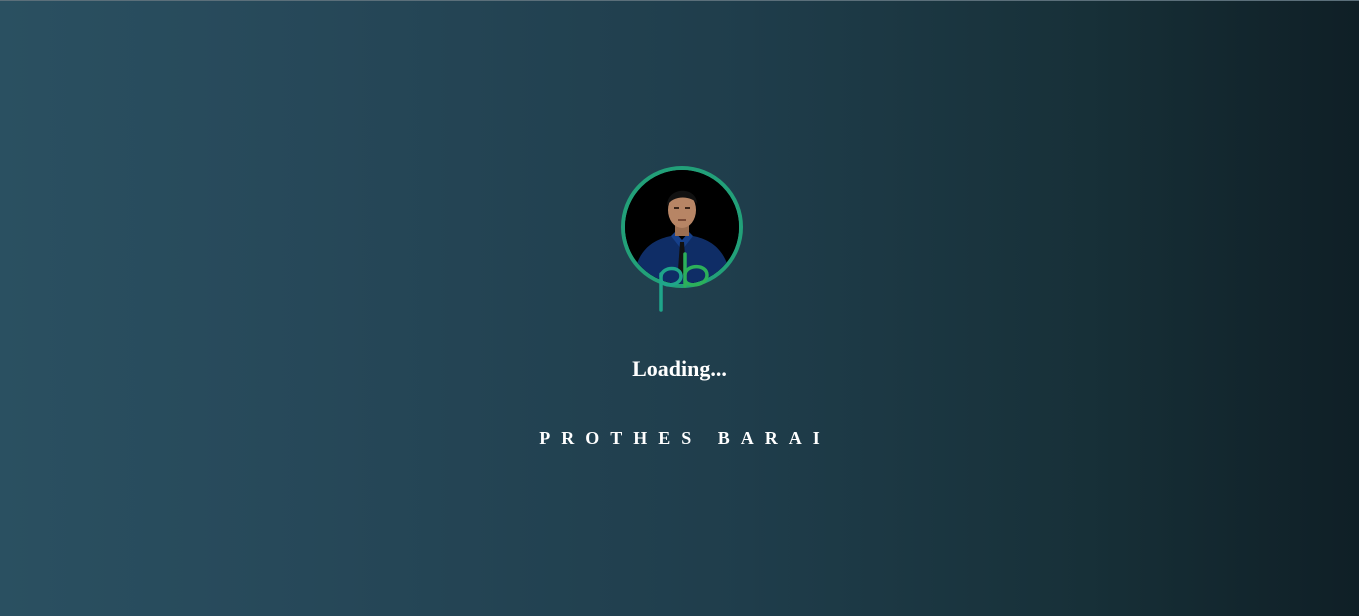  Describe the element at coordinates (682, 241) in the screenshot. I see `avatar-logo` at that location.